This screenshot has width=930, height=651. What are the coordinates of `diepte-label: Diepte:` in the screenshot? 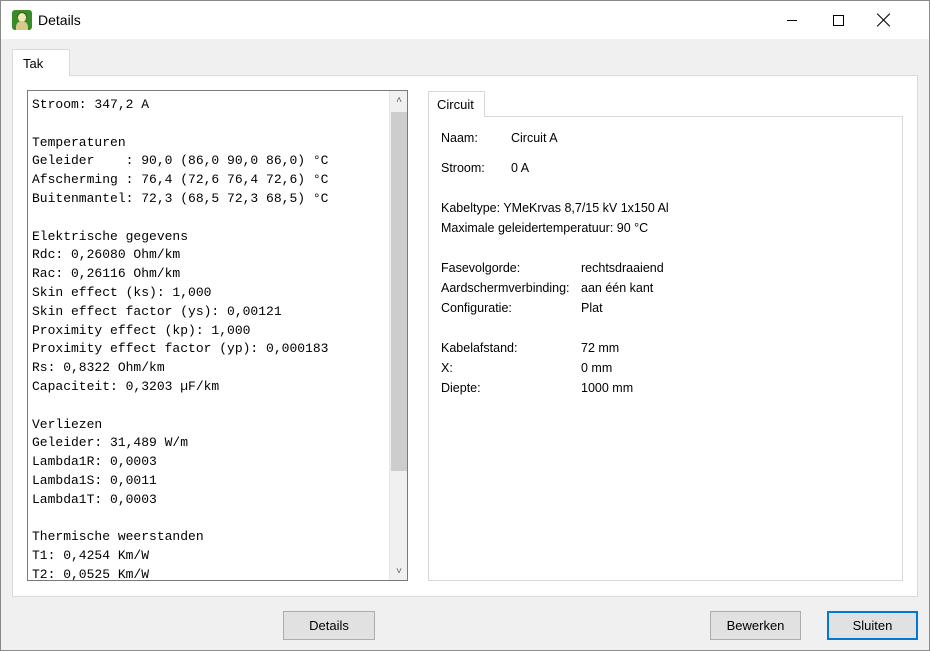 It's located at (461, 388).